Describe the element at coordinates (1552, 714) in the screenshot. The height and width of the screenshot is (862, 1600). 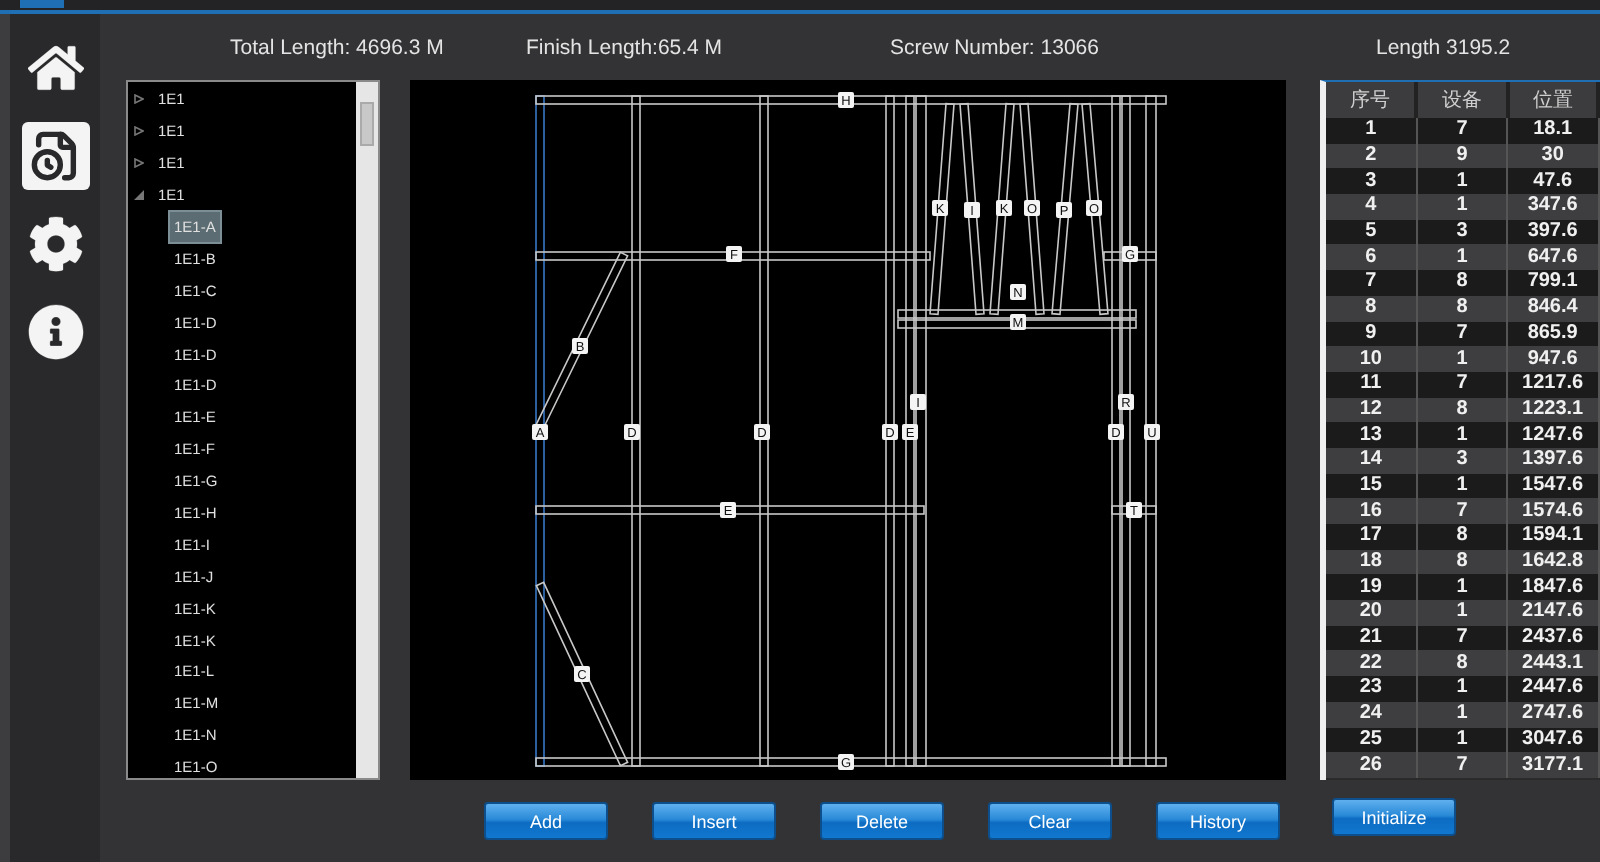
I see `table-cell: 2747.6` at that location.